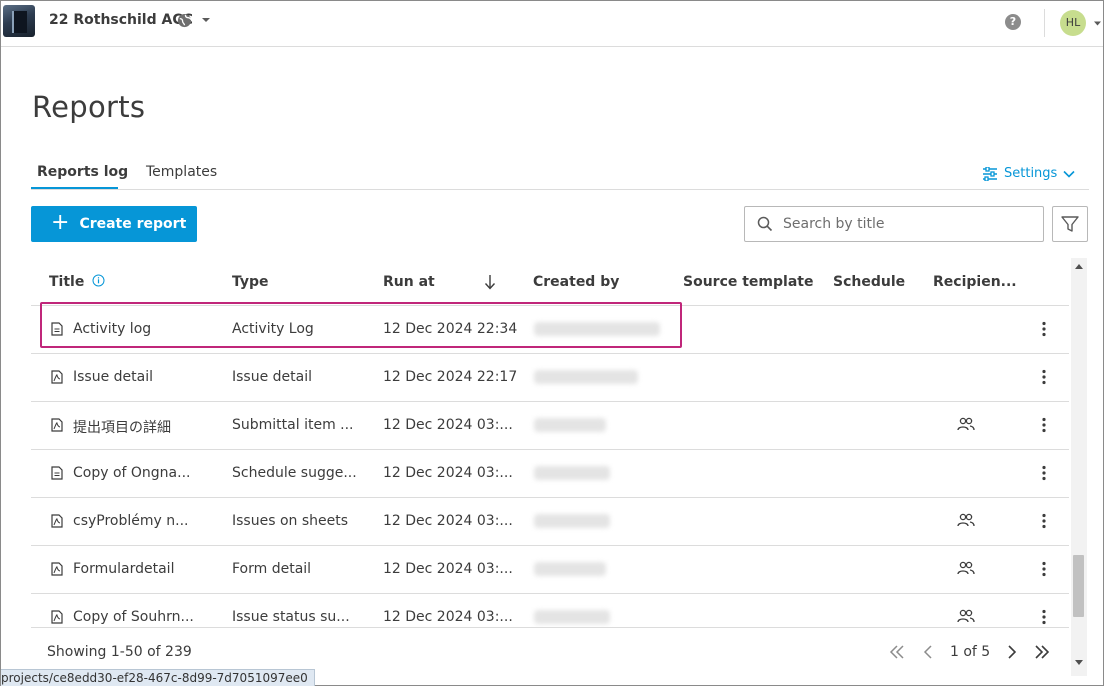  I want to click on scroll-down-arrow-icon, so click(1079, 663).